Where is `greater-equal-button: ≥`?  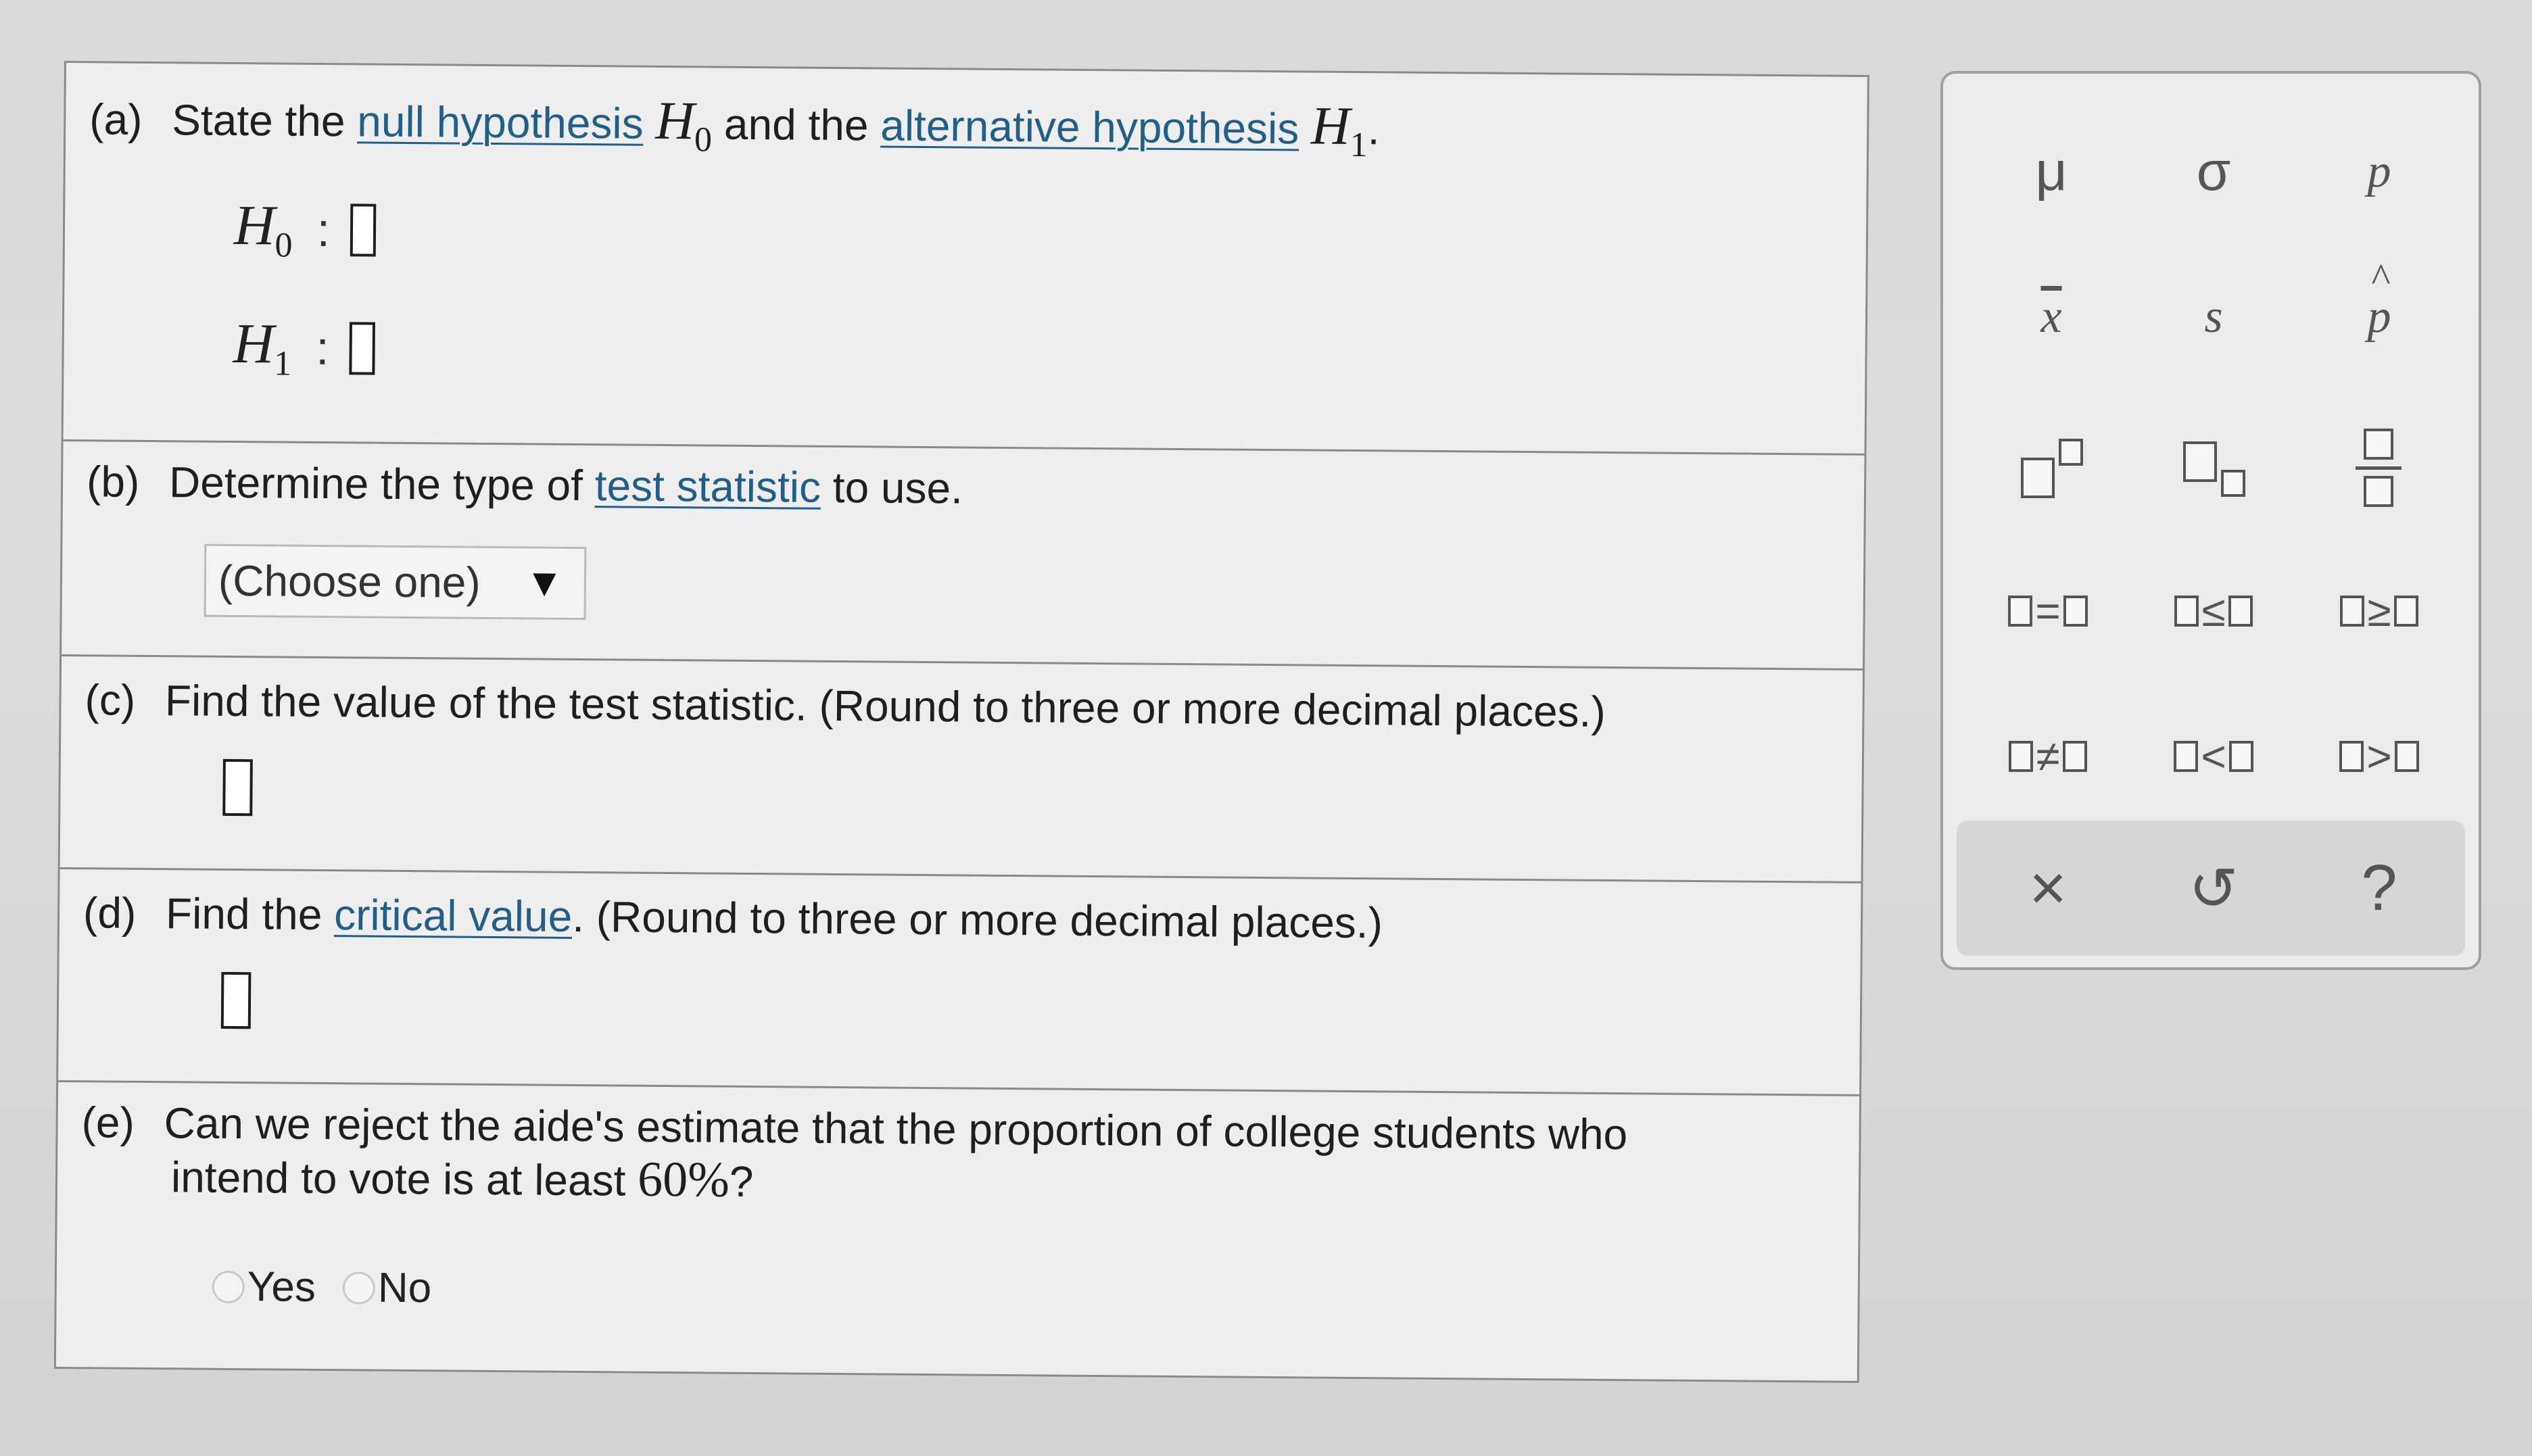 greater-equal-button: ≥ is located at coordinates (2379, 611).